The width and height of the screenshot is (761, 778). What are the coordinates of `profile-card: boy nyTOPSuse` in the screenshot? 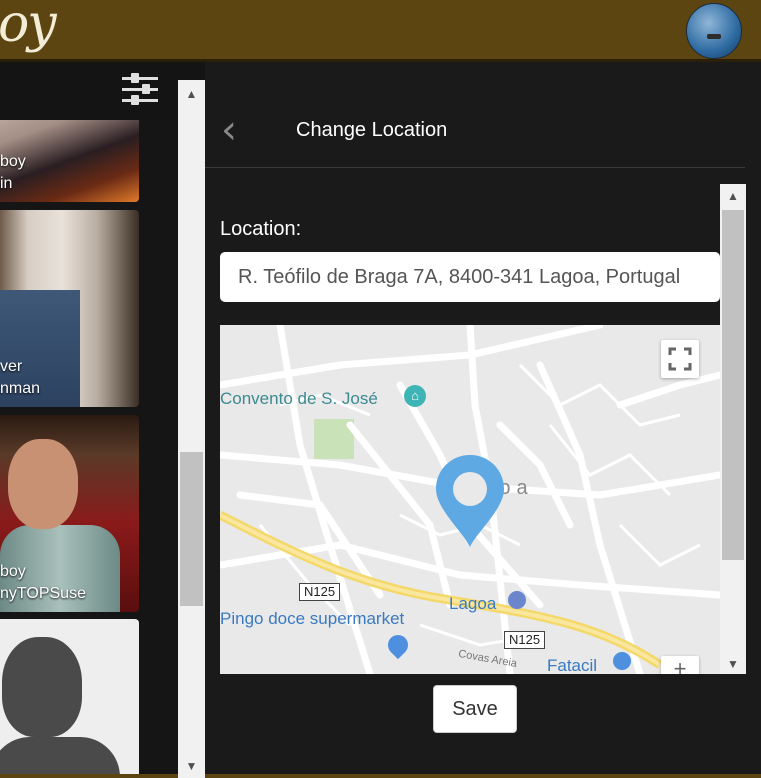 It's located at (69, 513).